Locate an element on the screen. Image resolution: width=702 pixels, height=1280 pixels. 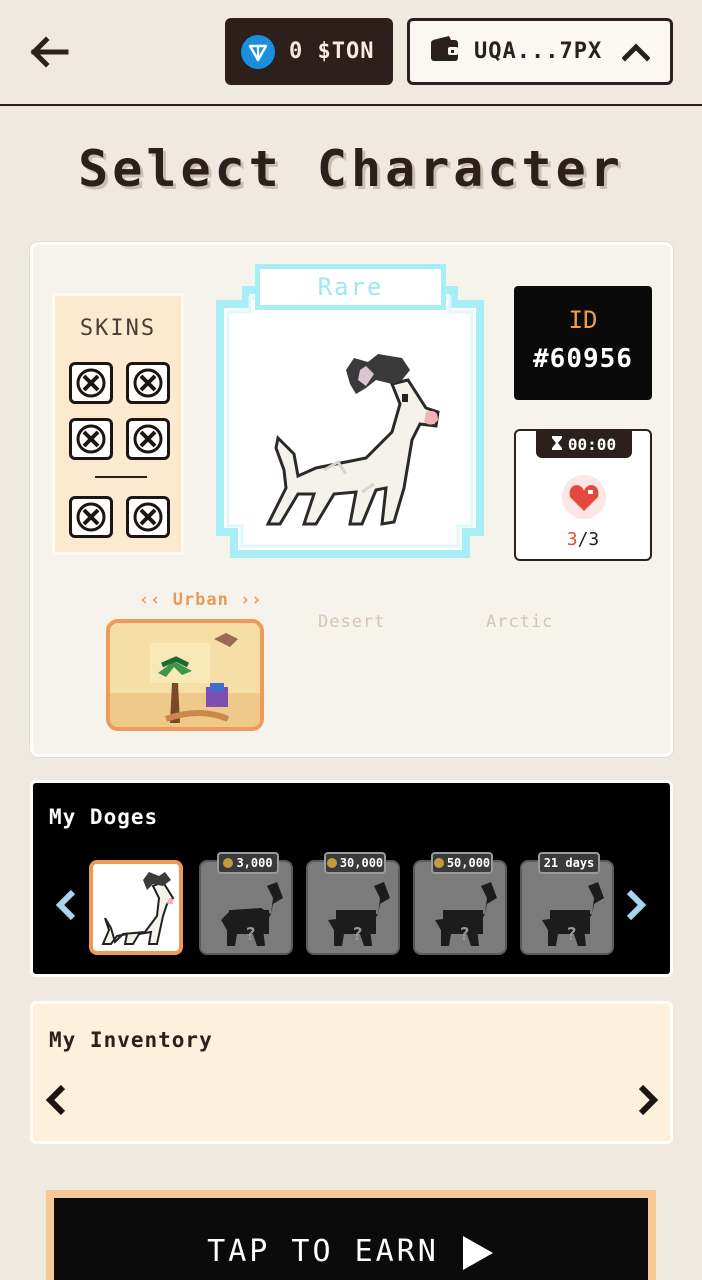
price-text: 21 days is located at coordinates (569, 863).